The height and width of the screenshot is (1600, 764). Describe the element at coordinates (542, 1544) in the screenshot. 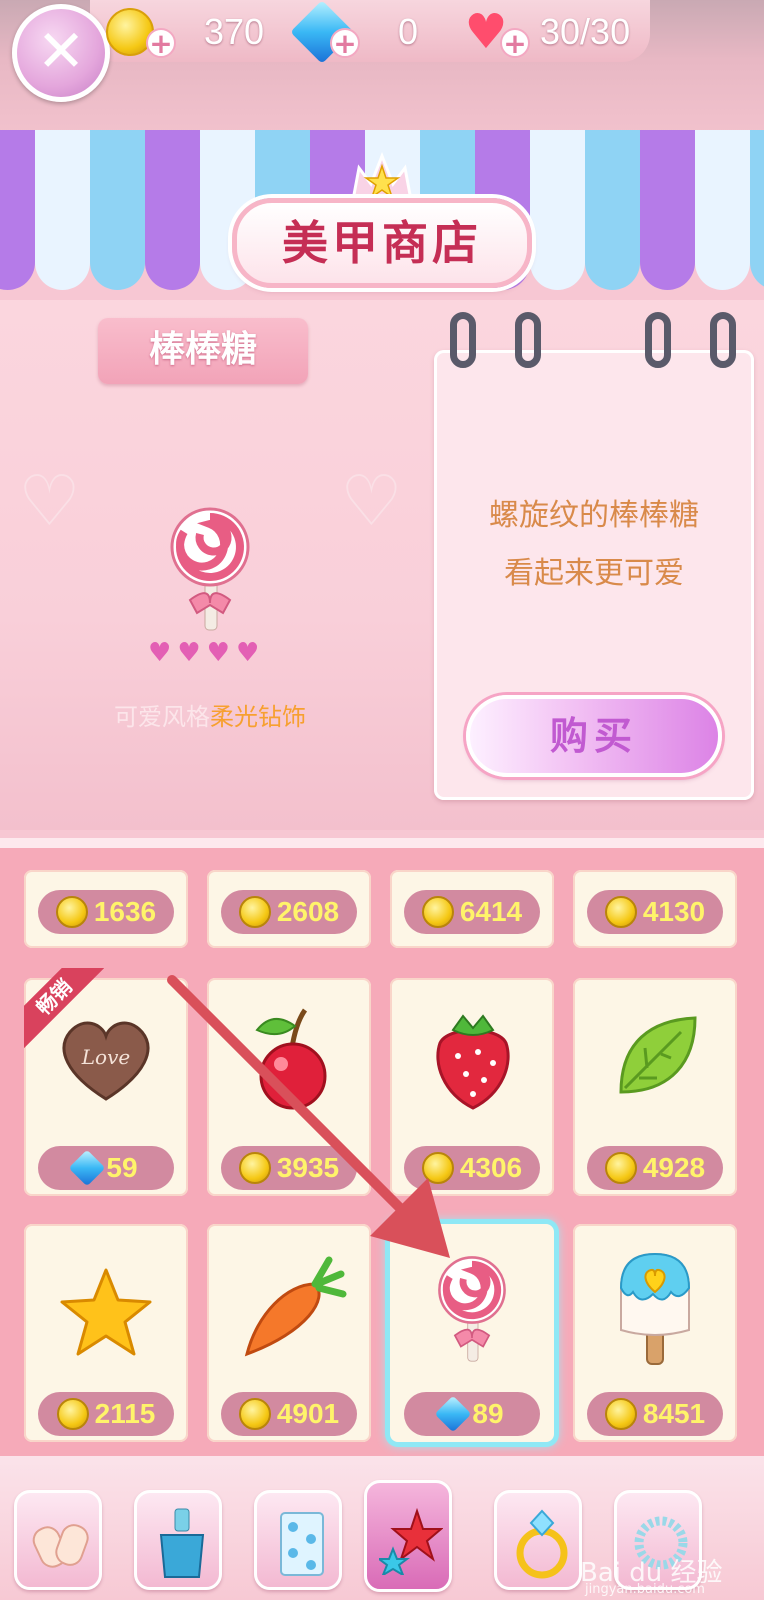

I see `ring-icon` at that location.